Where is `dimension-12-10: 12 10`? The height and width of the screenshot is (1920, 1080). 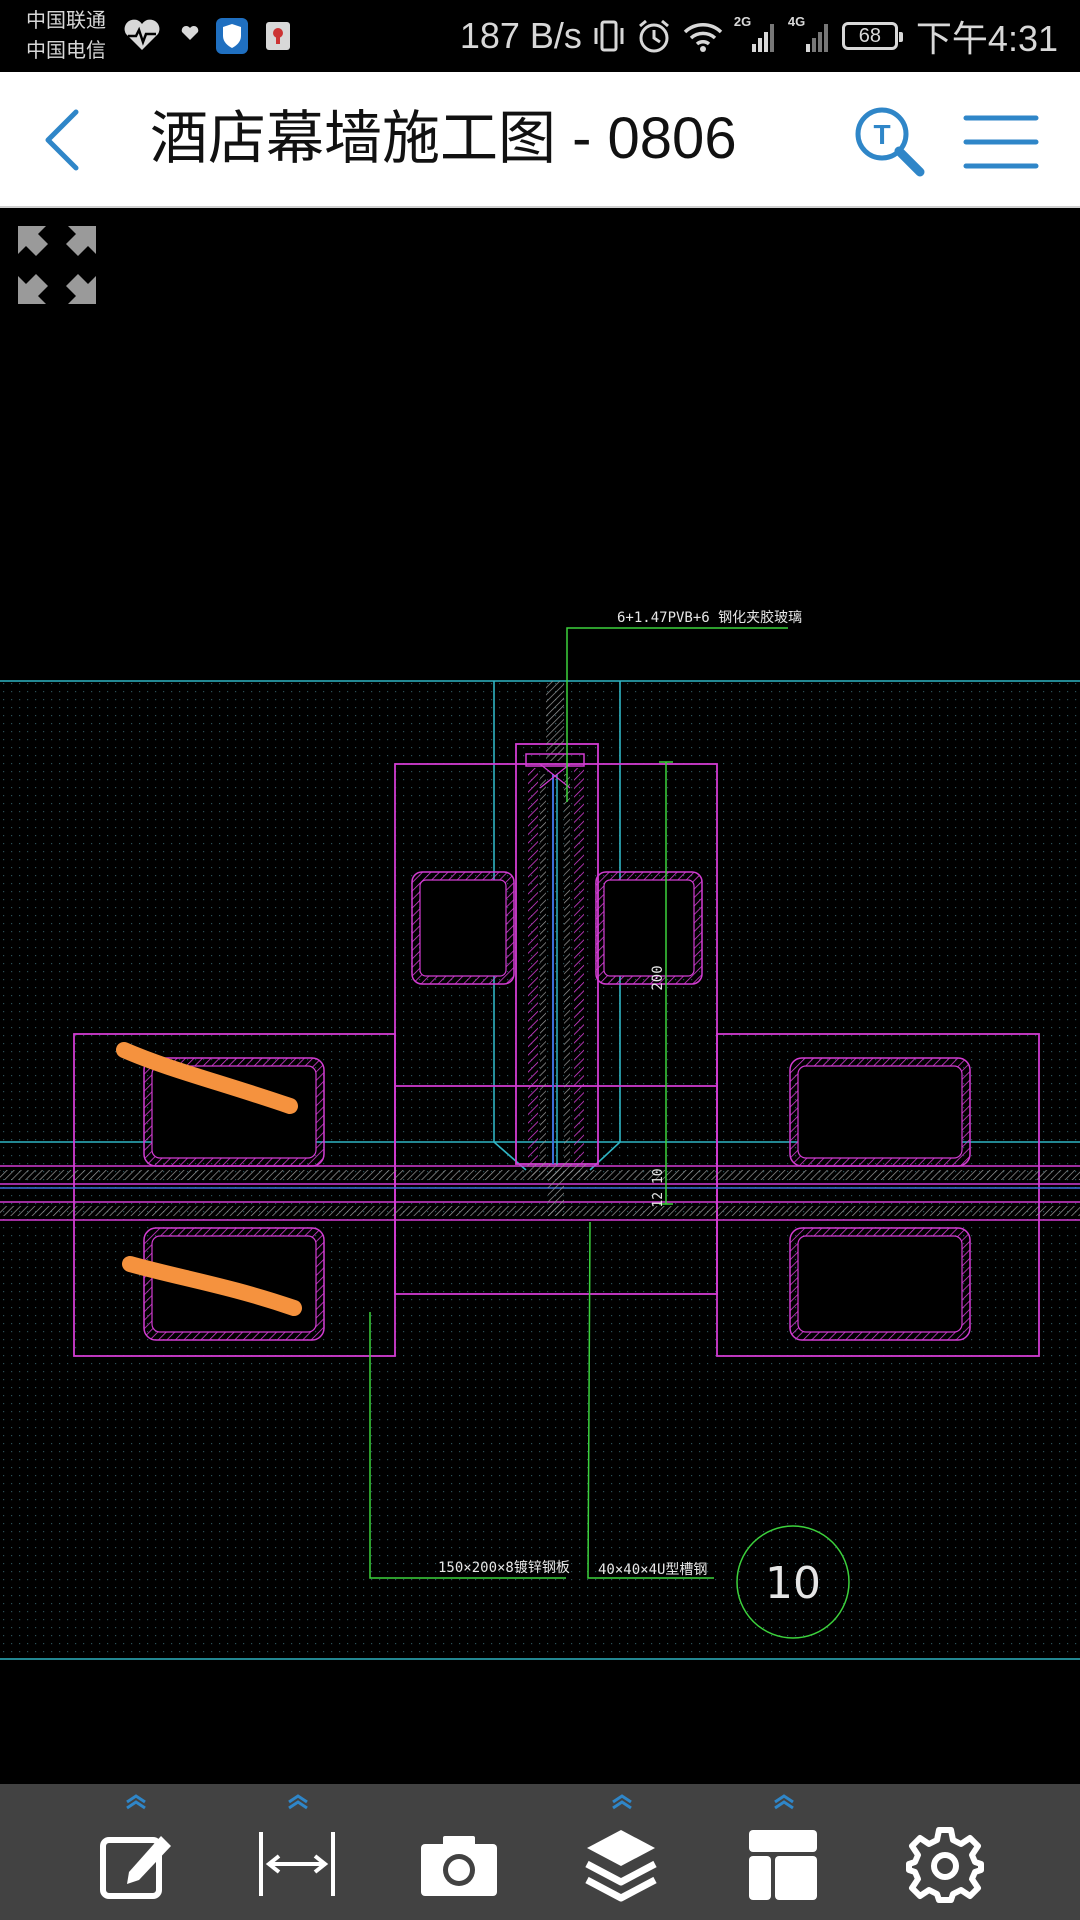 dimension-12-10: 12 10 is located at coordinates (658, 1187).